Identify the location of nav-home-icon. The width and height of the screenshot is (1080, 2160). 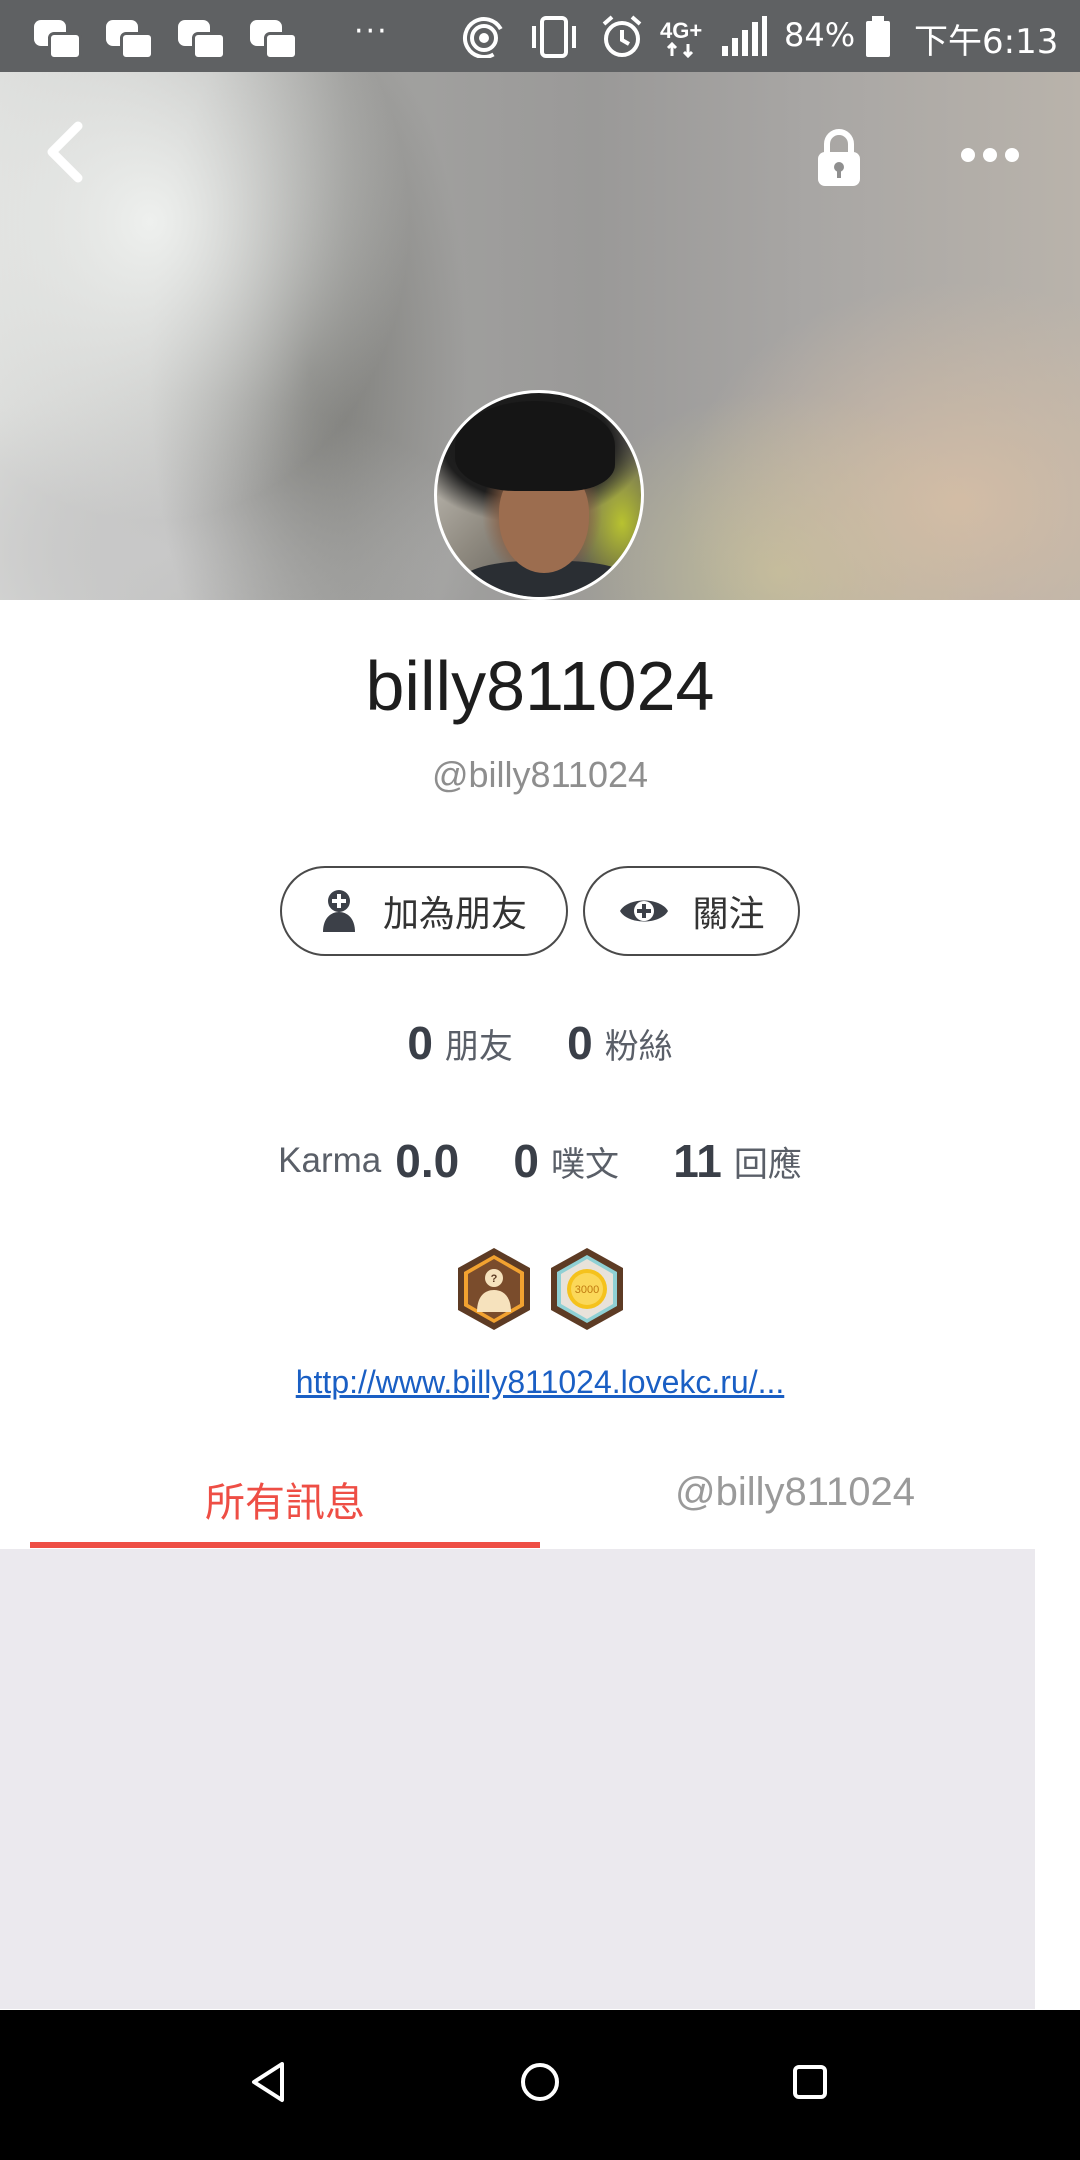
(540, 2082).